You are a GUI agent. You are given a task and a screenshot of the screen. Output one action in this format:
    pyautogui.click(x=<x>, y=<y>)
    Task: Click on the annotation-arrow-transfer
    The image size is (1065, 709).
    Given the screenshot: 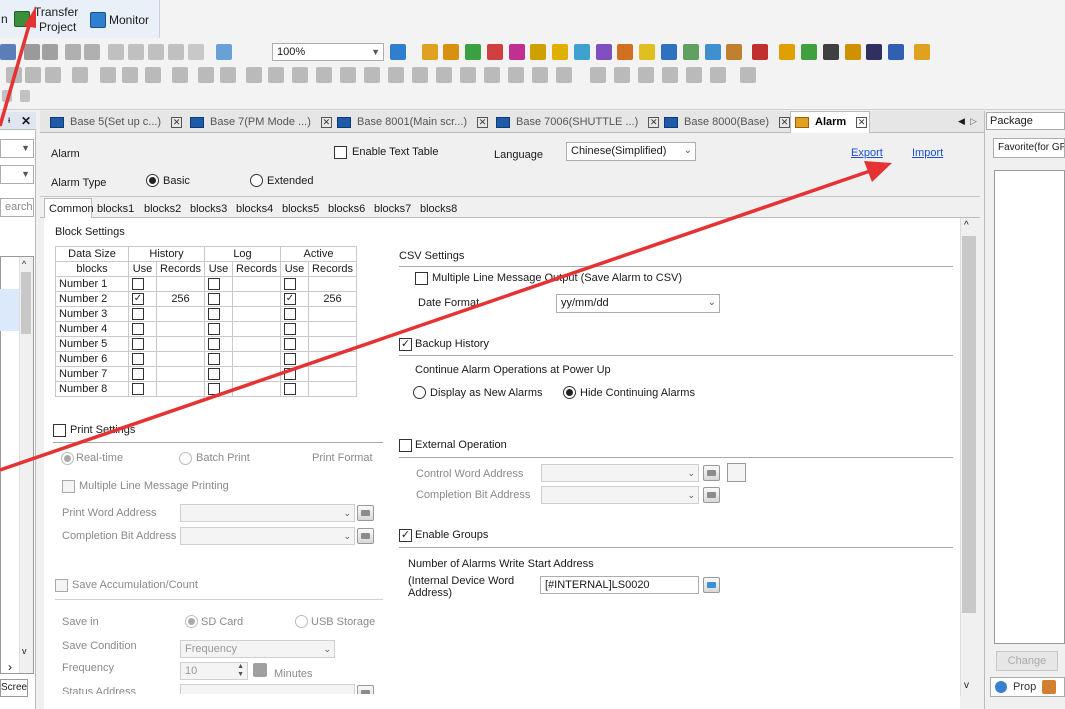 What is the action you would take?
    pyautogui.click(x=16, y=74)
    